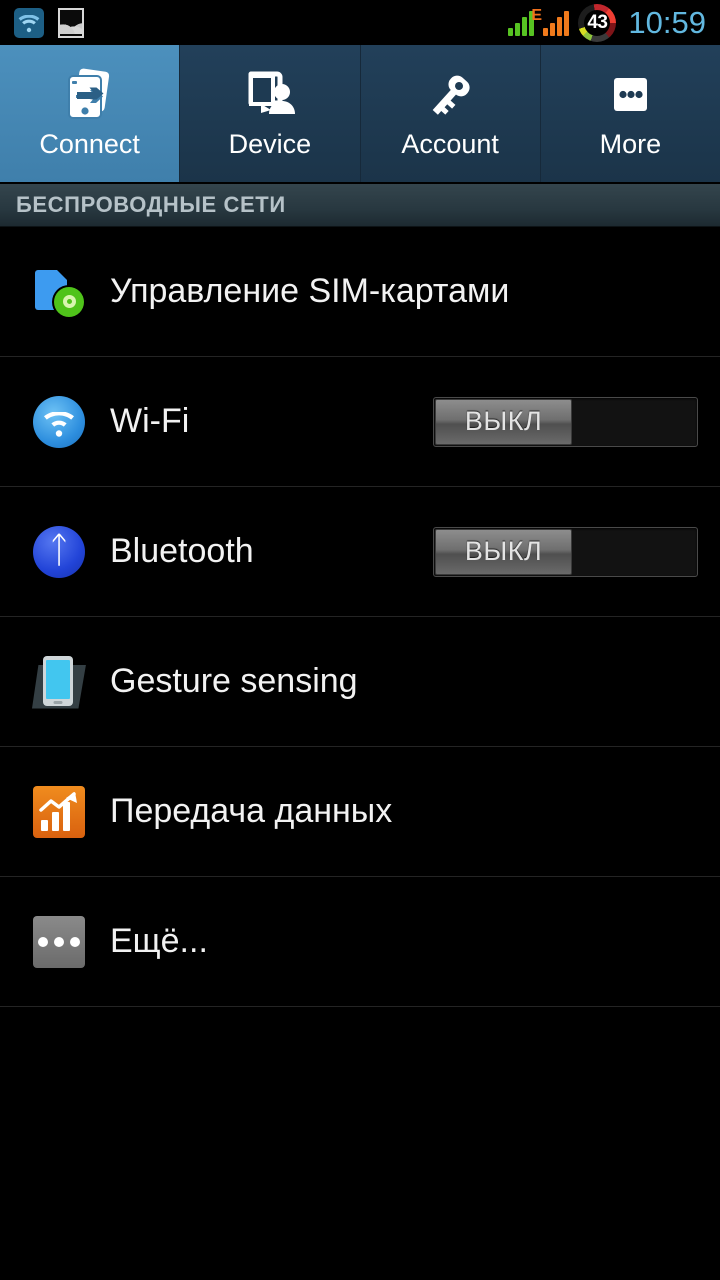  Describe the element at coordinates (59, 682) in the screenshot. I see `gesture-sensing-icon` at that location.